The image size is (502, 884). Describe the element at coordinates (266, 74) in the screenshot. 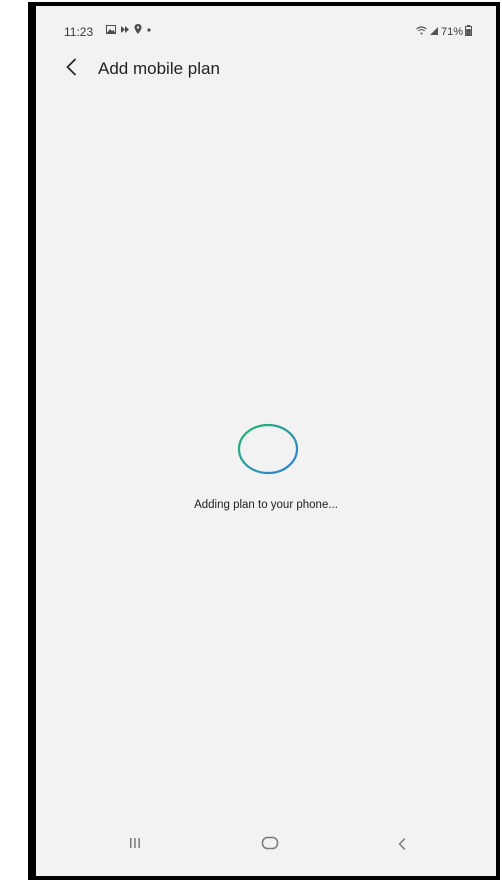

I see `app-header: Add mobile plan` at that location.